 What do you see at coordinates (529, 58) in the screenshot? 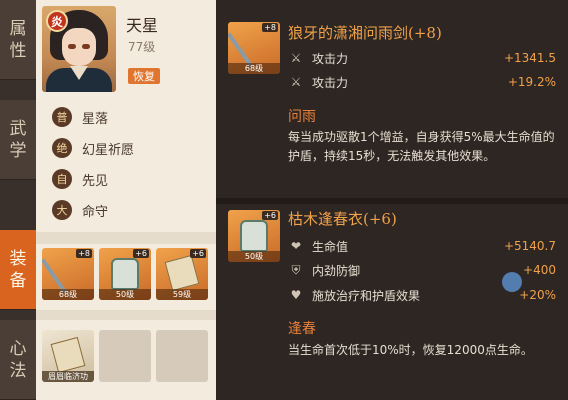
I see `stat-value: +1341.5` at bounding box center [529, 58].